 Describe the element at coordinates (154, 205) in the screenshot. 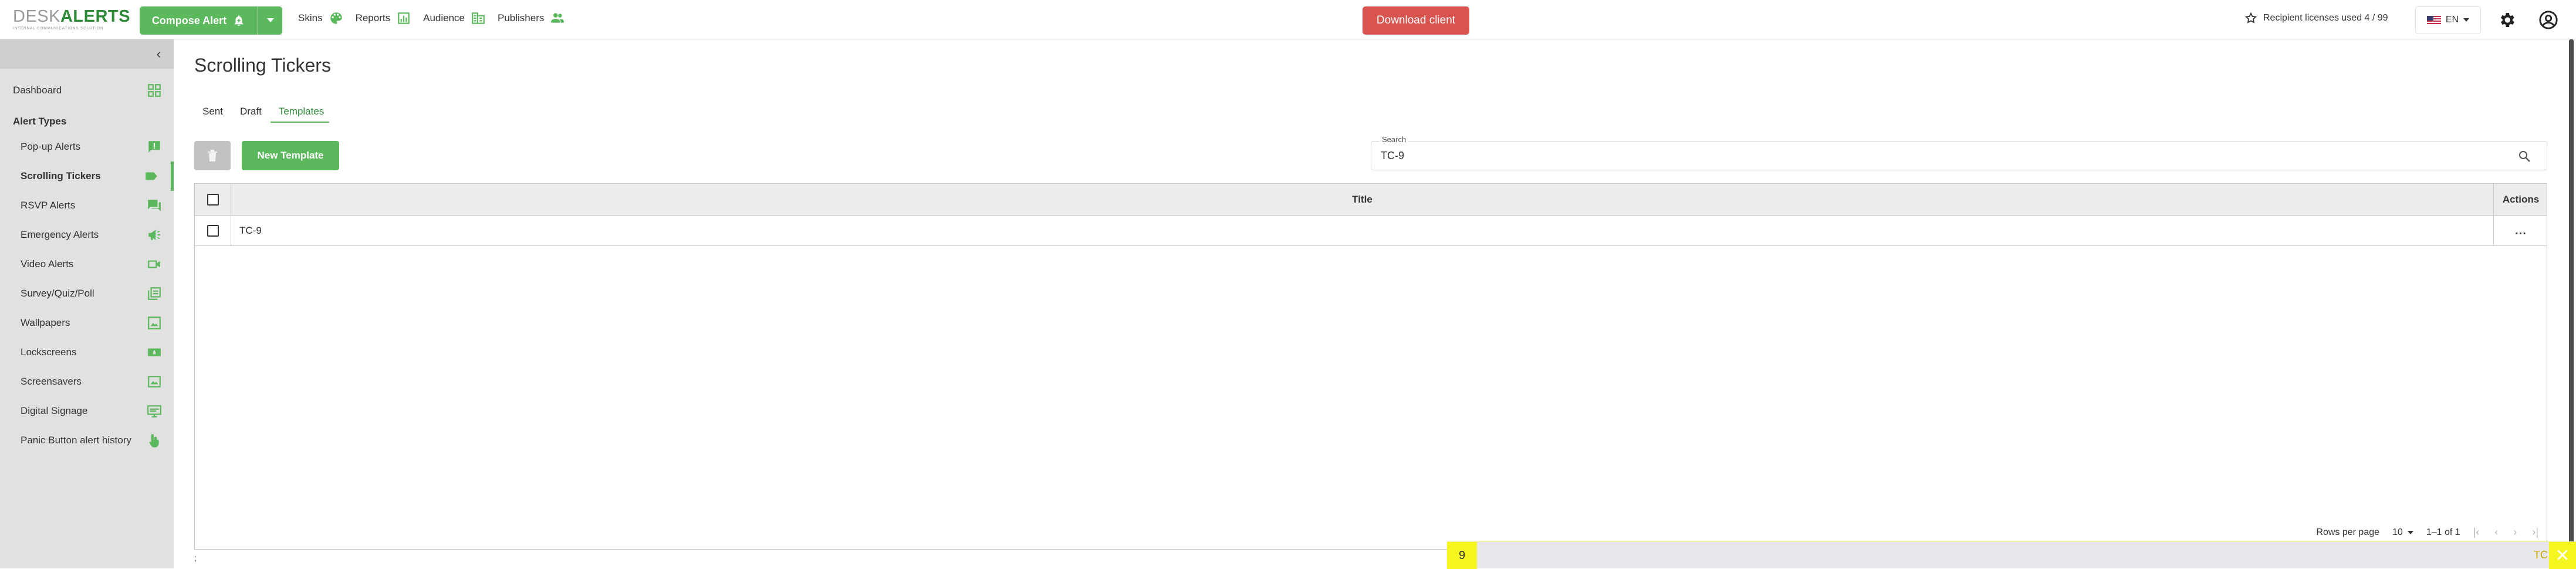

I see `rsvp-icon` at that location.